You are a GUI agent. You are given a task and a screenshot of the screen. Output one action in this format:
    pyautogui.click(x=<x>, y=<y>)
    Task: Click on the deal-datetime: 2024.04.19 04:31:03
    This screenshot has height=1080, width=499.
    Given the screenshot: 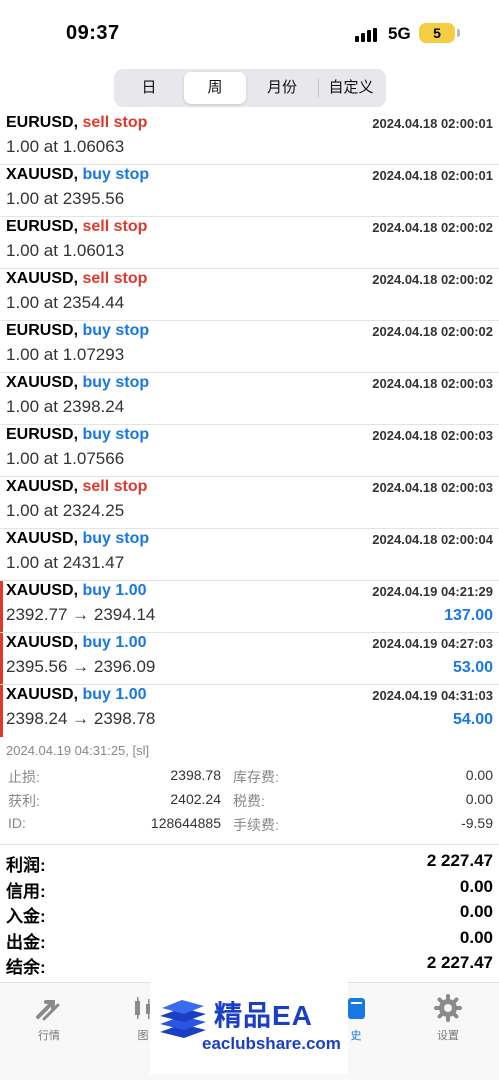 What is the action you would take?
    pyautogui.click(x=432, y=695)
    